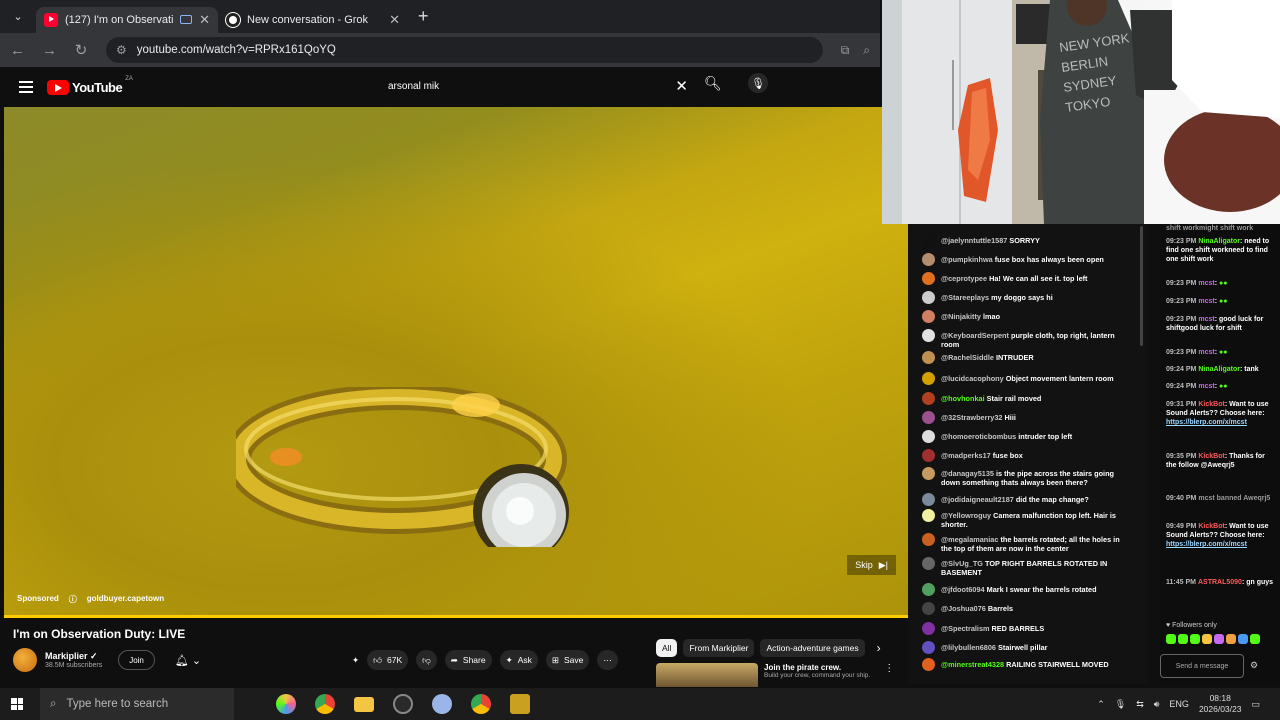 Image resolution: width=1280 pixels, height=720 pixels. Describe the element at coordinates (963, 608) in the screenshot. I see `chat-username: @Joshua076` at that location.